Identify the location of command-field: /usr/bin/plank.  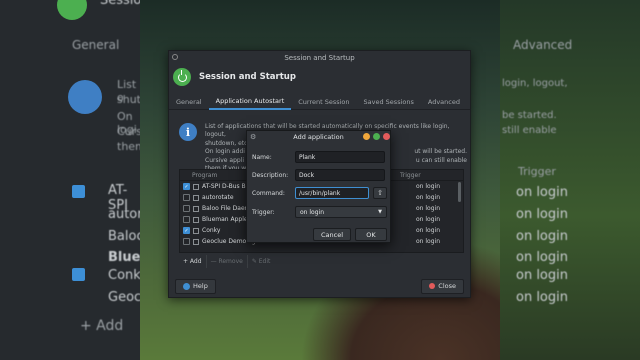
(332, 193).